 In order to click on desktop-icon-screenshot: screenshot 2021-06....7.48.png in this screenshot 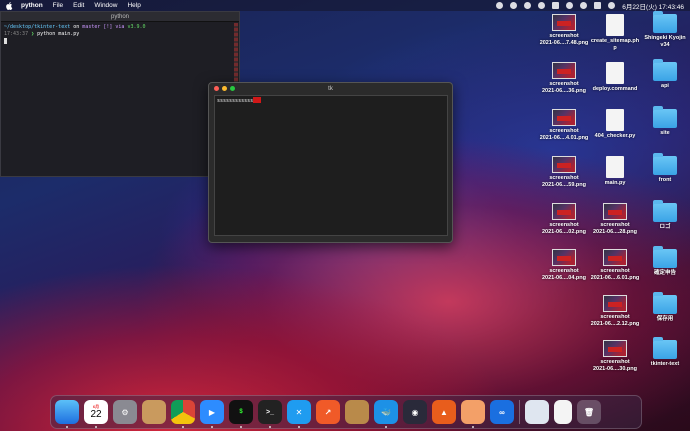, I will do `click(564, 30)`.